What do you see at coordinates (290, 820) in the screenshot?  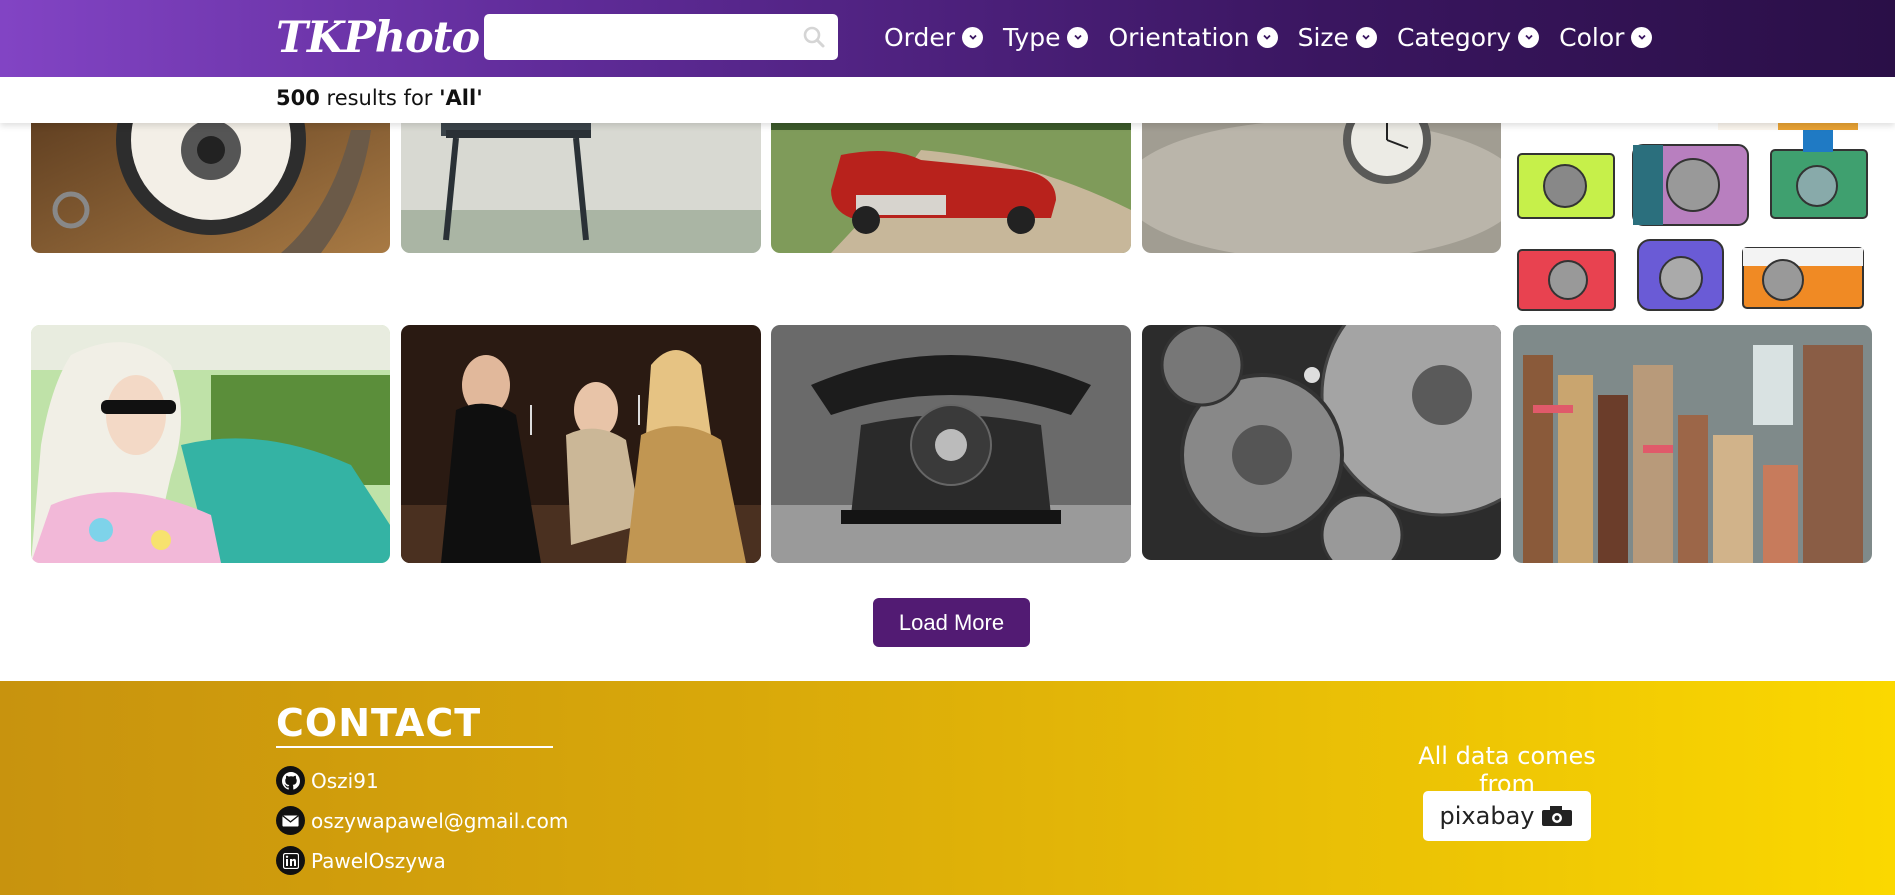 I see `envelope-icon` at bounding box center [290, 820].